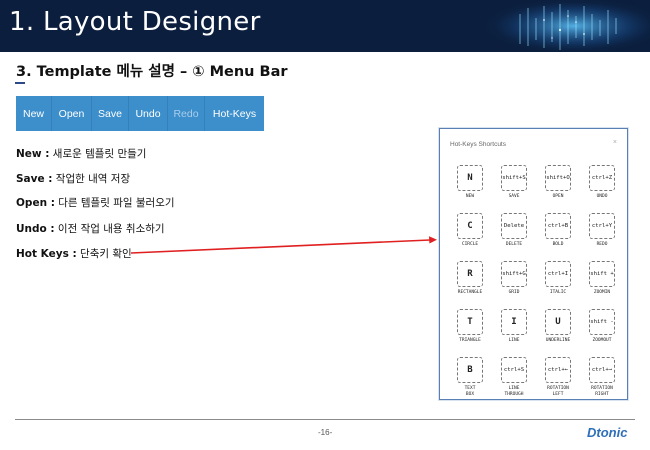  What do you see at coordinates (325, 26) in the screenshot?
I see `header-banner: 1. Layout Designer` at bounding box center [325, 26].